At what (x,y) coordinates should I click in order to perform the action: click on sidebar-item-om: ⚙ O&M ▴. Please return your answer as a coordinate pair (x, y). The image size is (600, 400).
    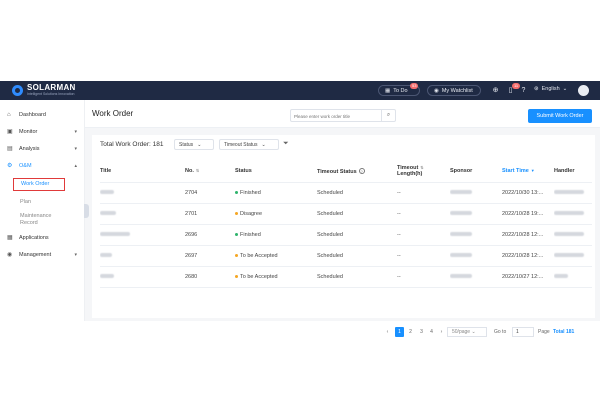
    Looking at the image, I should click on (42, 166).